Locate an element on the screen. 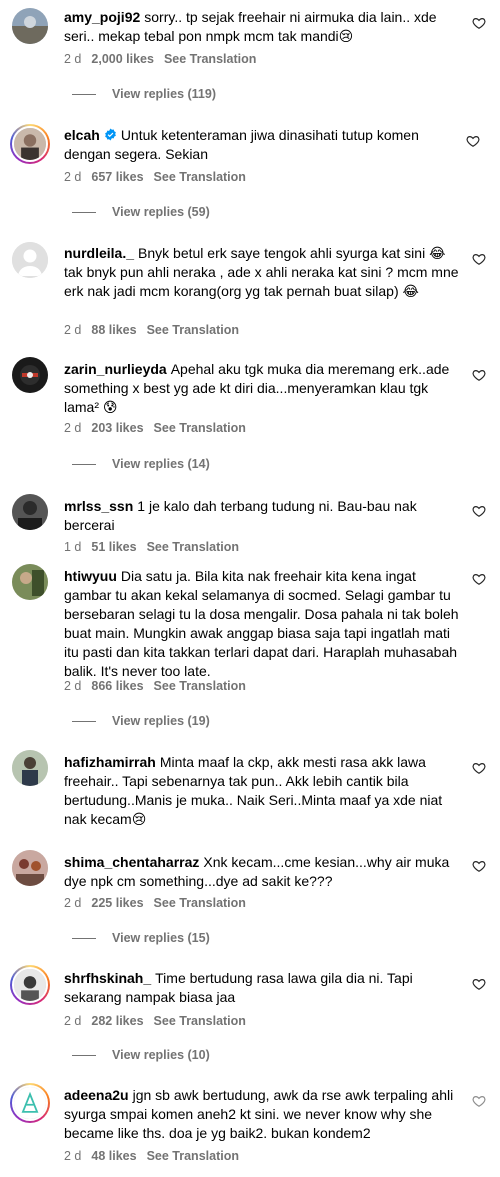  comment-meta: 2 d 88 likes See Translation is located at coordinates (156, 330).